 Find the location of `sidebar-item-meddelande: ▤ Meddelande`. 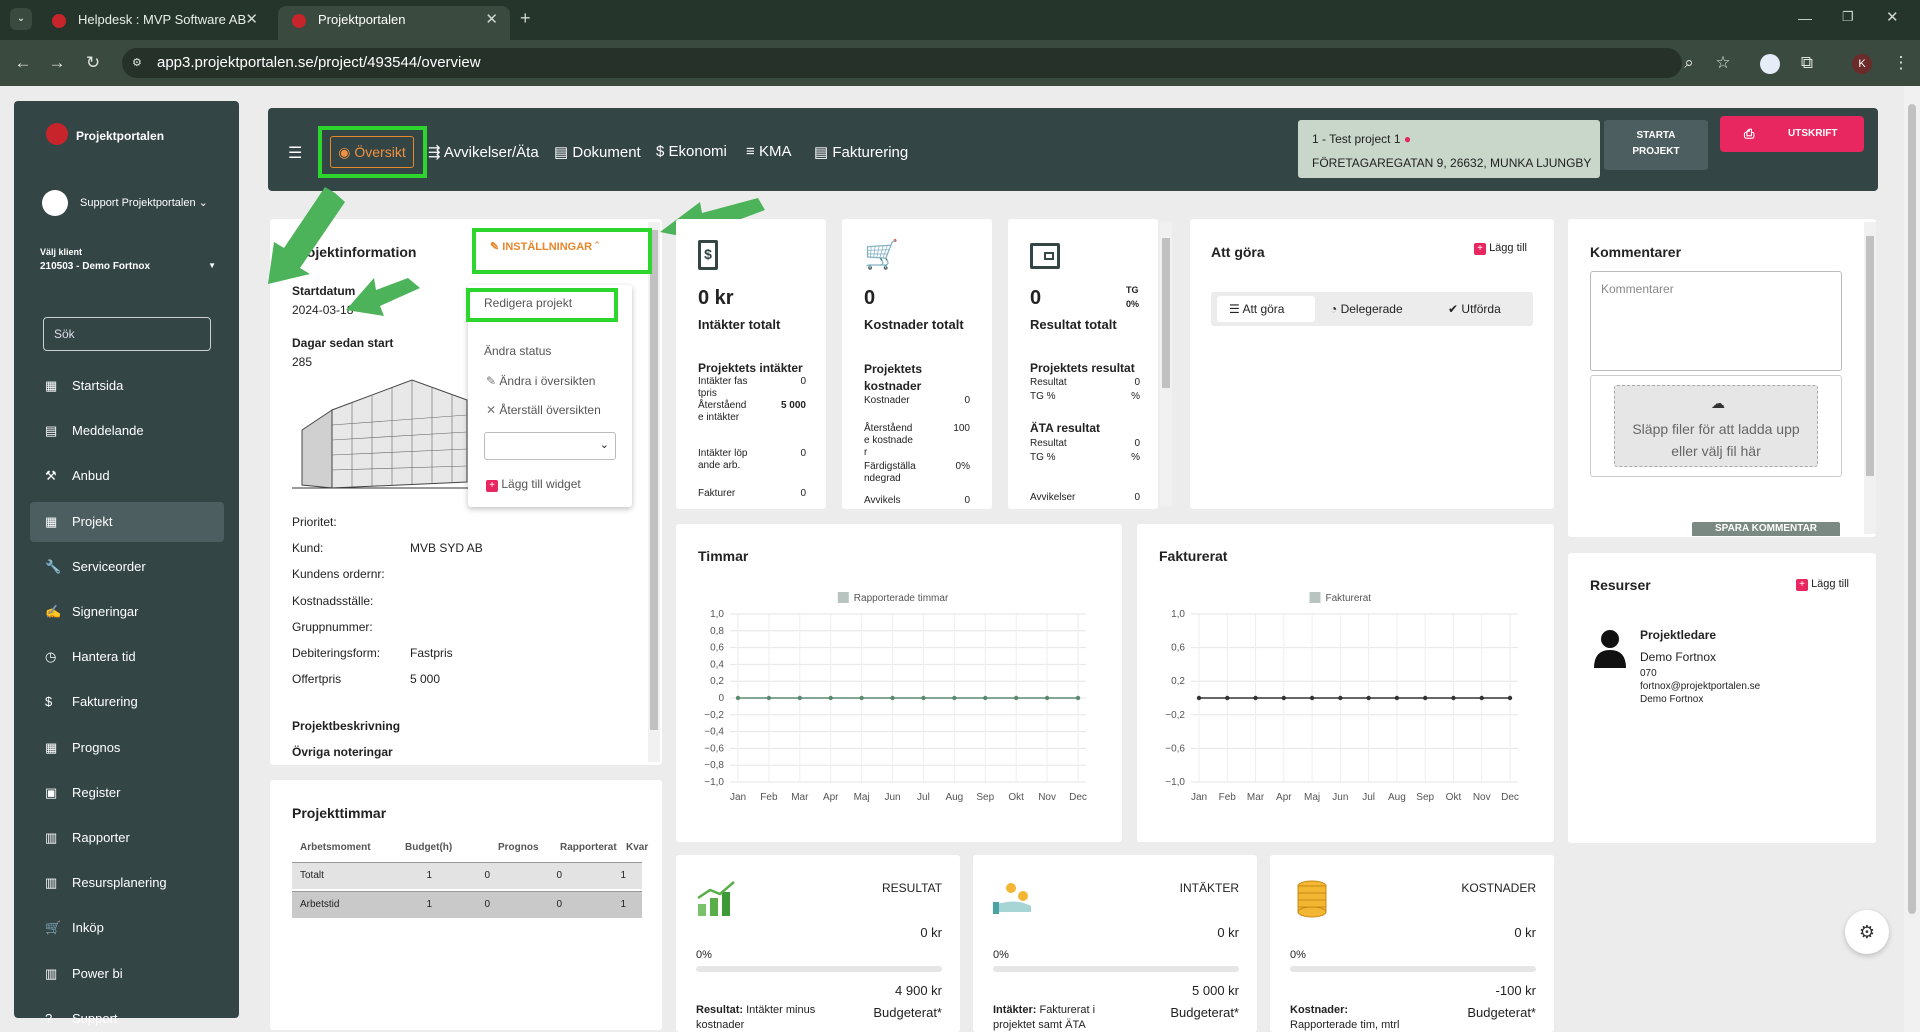

sidebar-item-meddelande: ▤ Meddelande is located at coordinates (127, 431).